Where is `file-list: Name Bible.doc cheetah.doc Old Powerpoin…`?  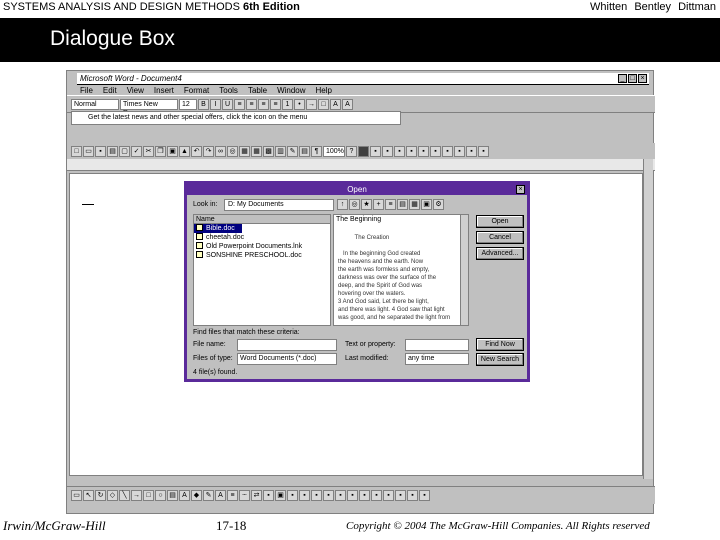 file-list: Name Bible.doc cheetah.doc Old Powerpoin… is located at coordinates (262, 270).